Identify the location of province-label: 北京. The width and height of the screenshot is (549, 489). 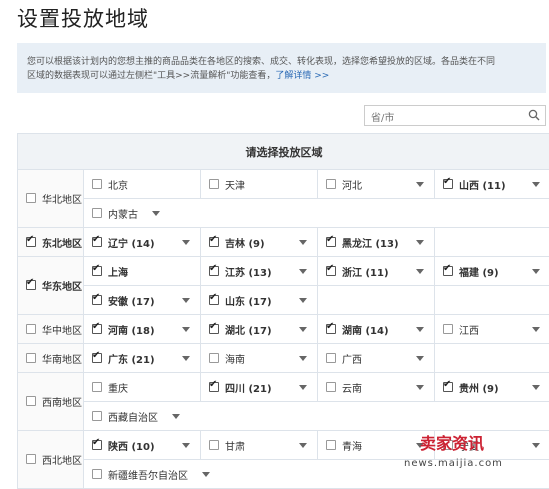
(118, 184).